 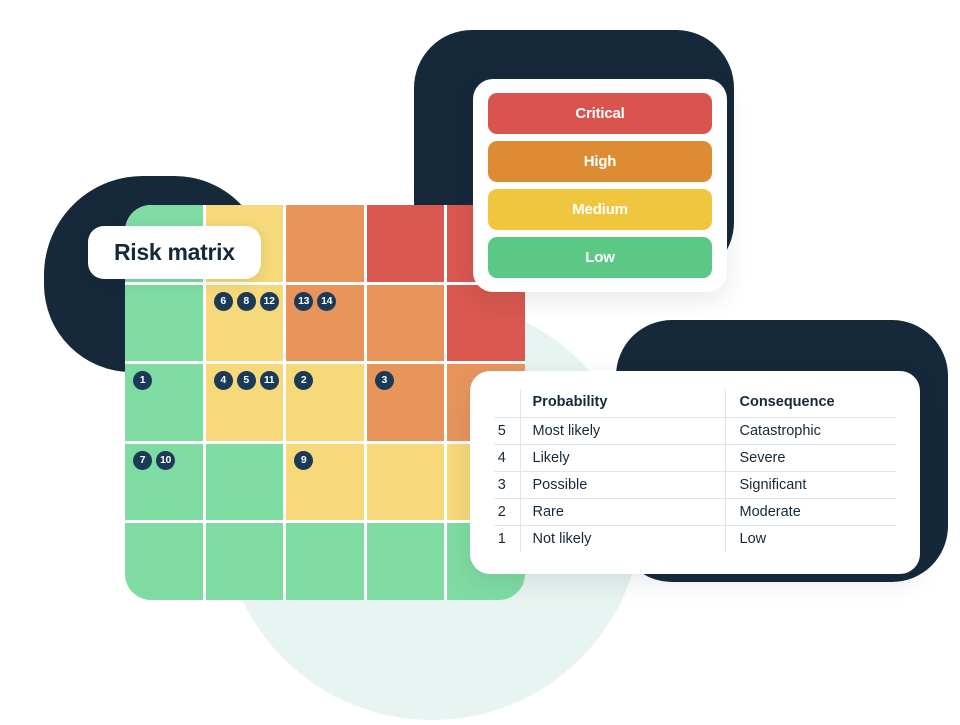 What do you see at coordinates (810, 538) in the screenshot?
I see `row-consequence: Low` at bounding box center [810, 538].